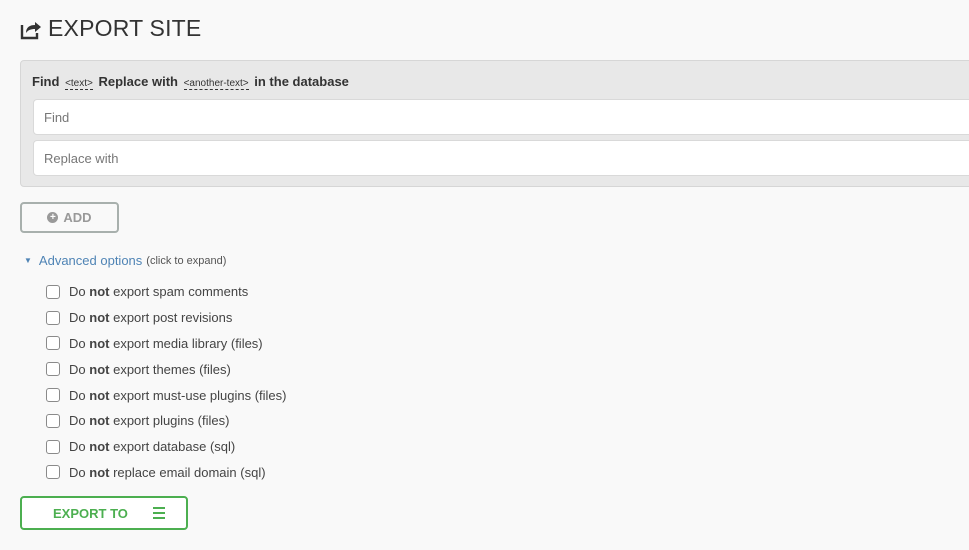 The height and width of the screenshot is (550, 969). Describe the element at coordinates (159, 292) in the screenshot. I see `option-label: Do not export spam comments` at that location.